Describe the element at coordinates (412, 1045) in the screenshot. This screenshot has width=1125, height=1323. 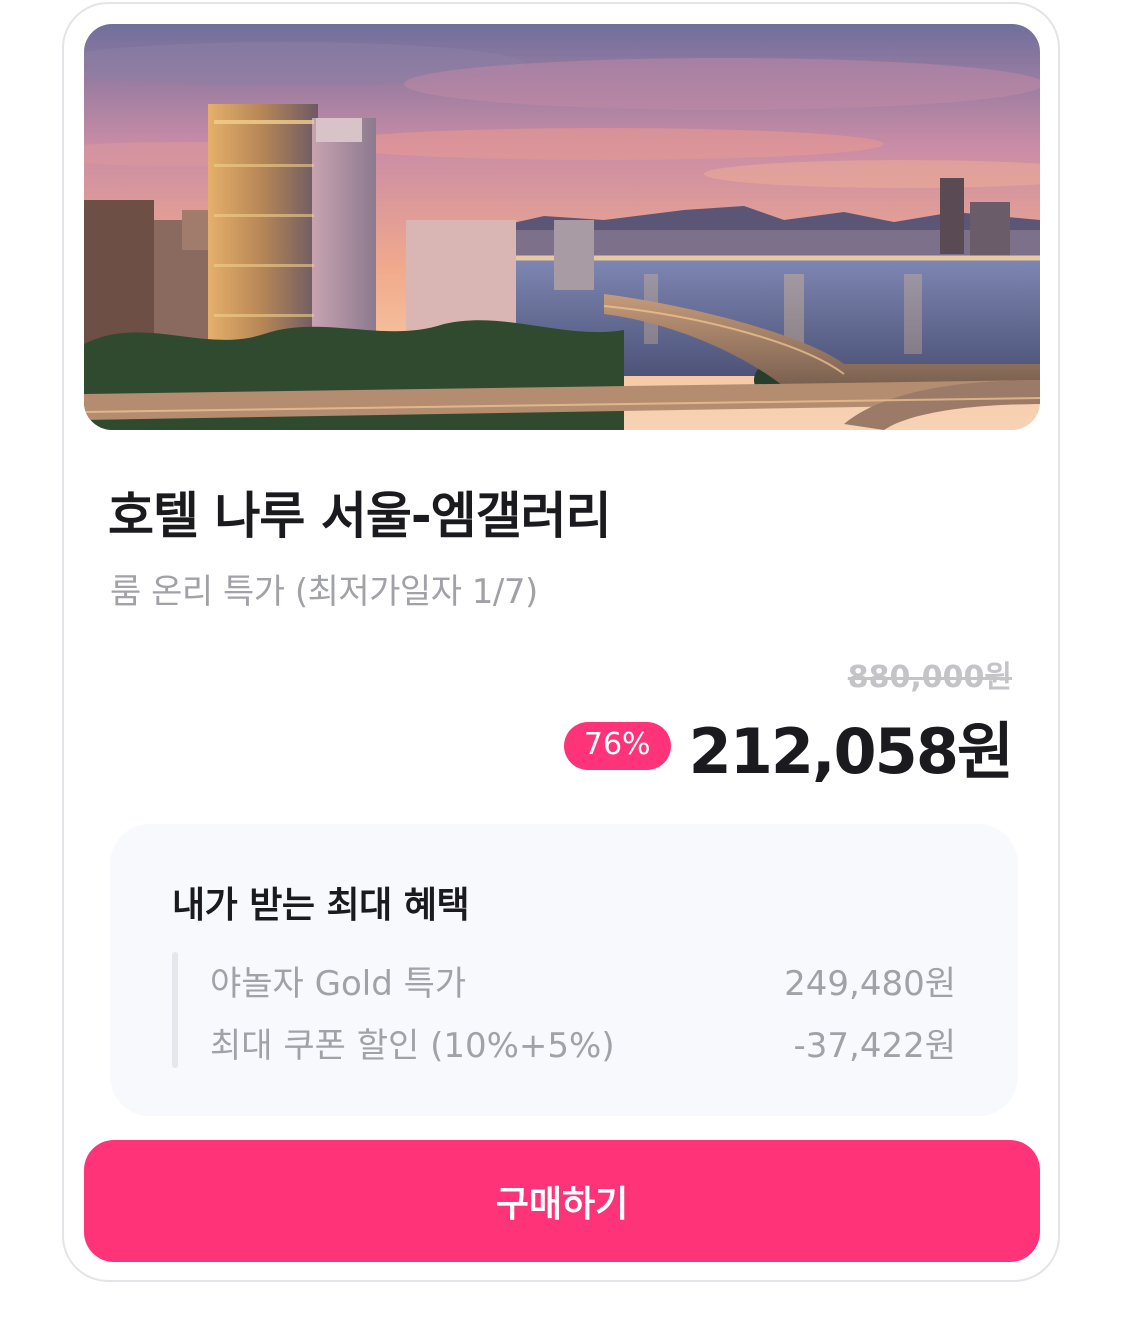
I see `benefit-item-label: 최대 쿠폰 할인 (10%+5%)` at that location.